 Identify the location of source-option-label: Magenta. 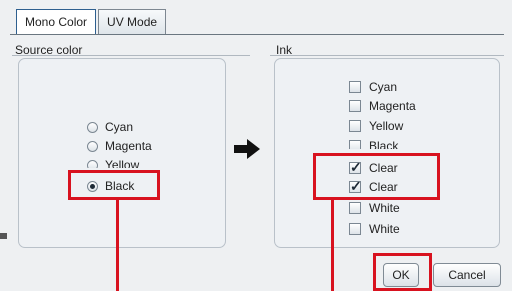
(128, 146).